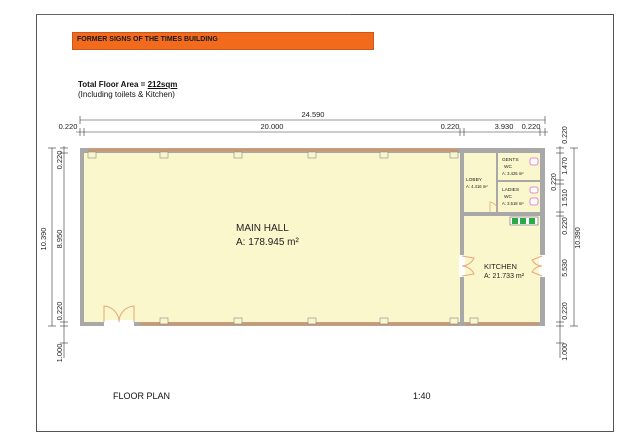  Describe the element at coordinates (43, 239) in the screenshot. I see `dim-left-overall: 10.390` at that location.